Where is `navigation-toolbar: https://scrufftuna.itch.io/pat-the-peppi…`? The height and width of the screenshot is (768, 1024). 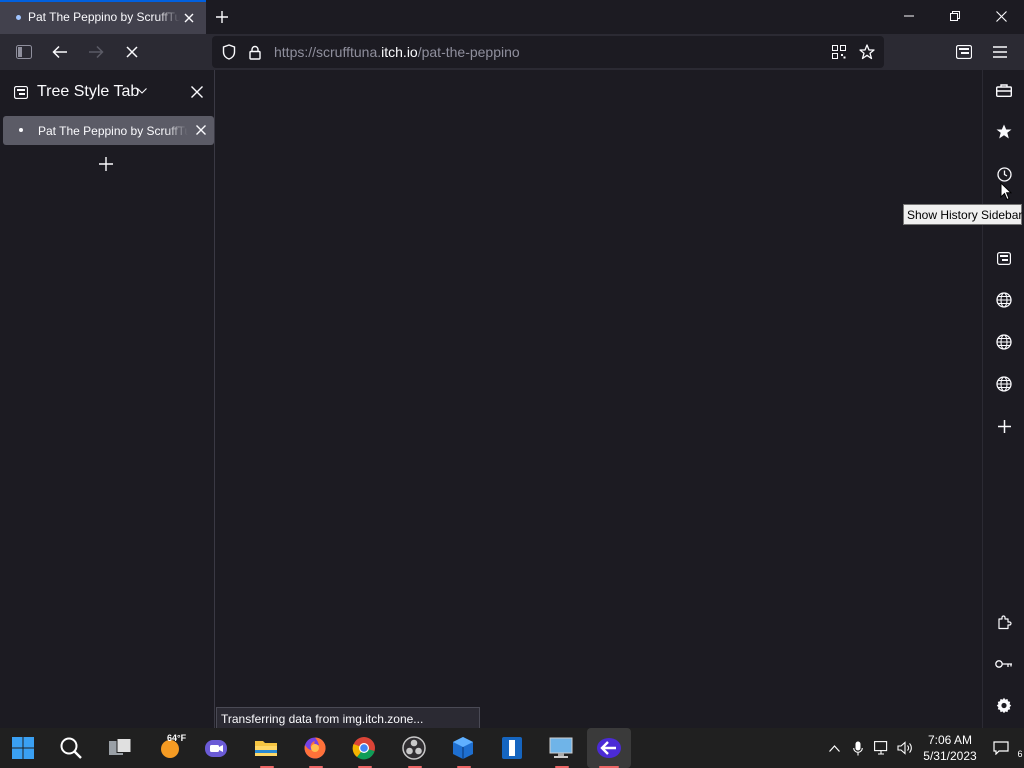 navigation-toolbar: https://scrufftuna.itch.io/pat-the-peppi… is located at coordinates (512, 52).